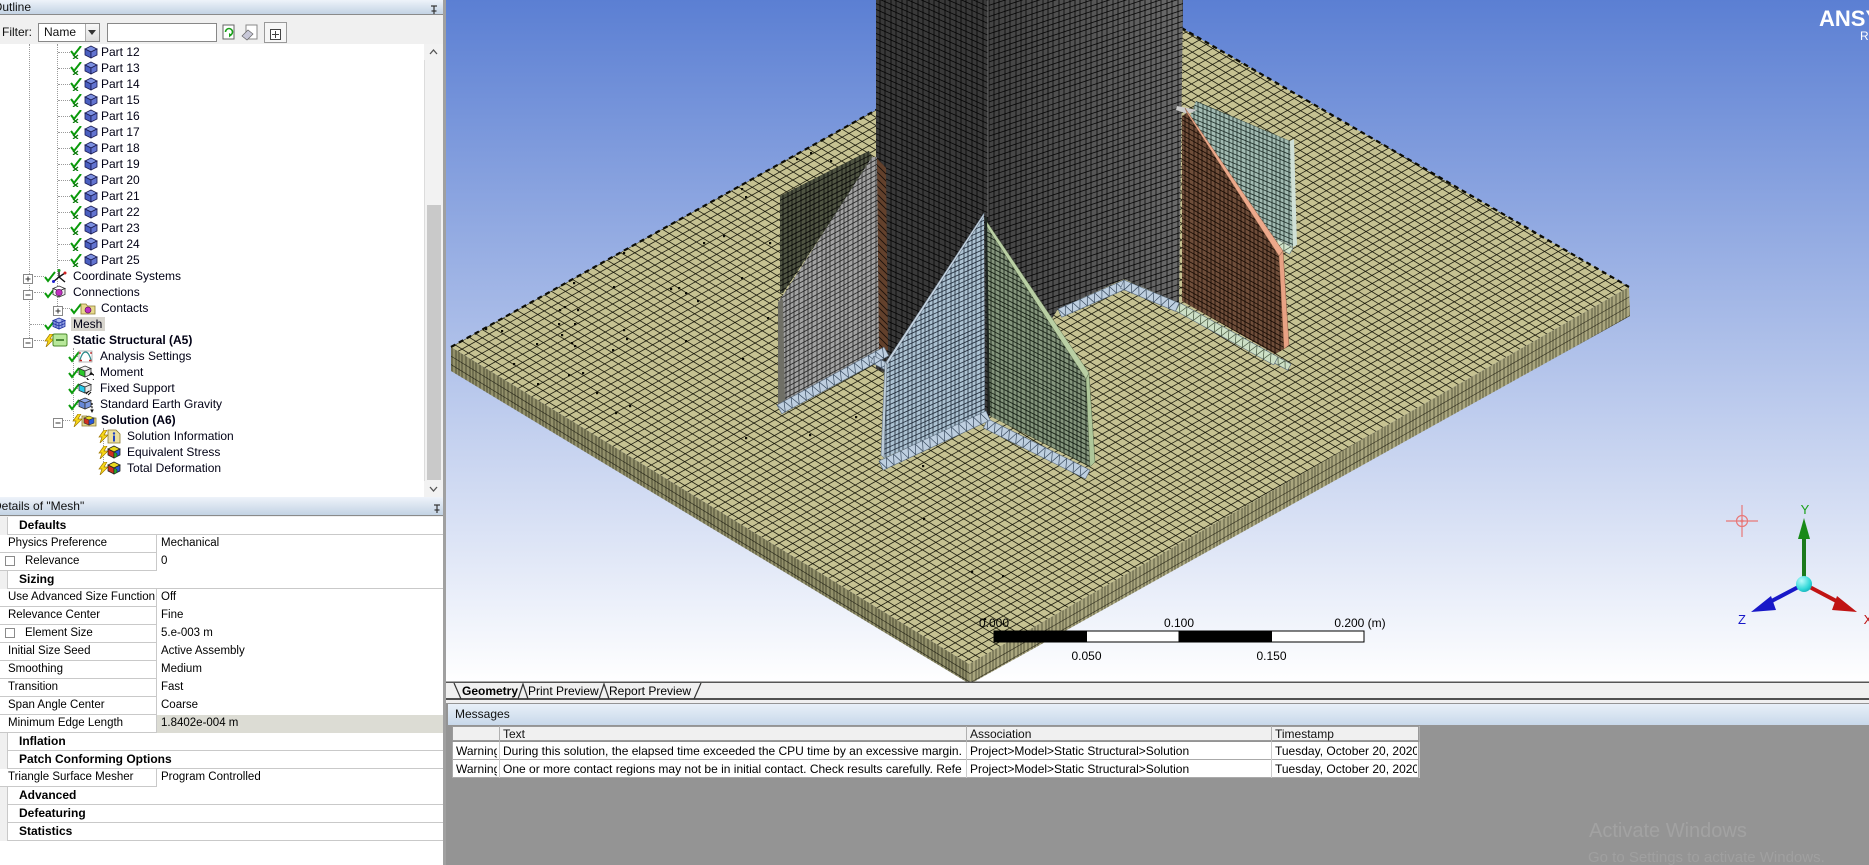  What do you see at coordinates (1086, 656) in the screenshot?
I see `svg-text: 0.050` at bounding box center [1086, 656].